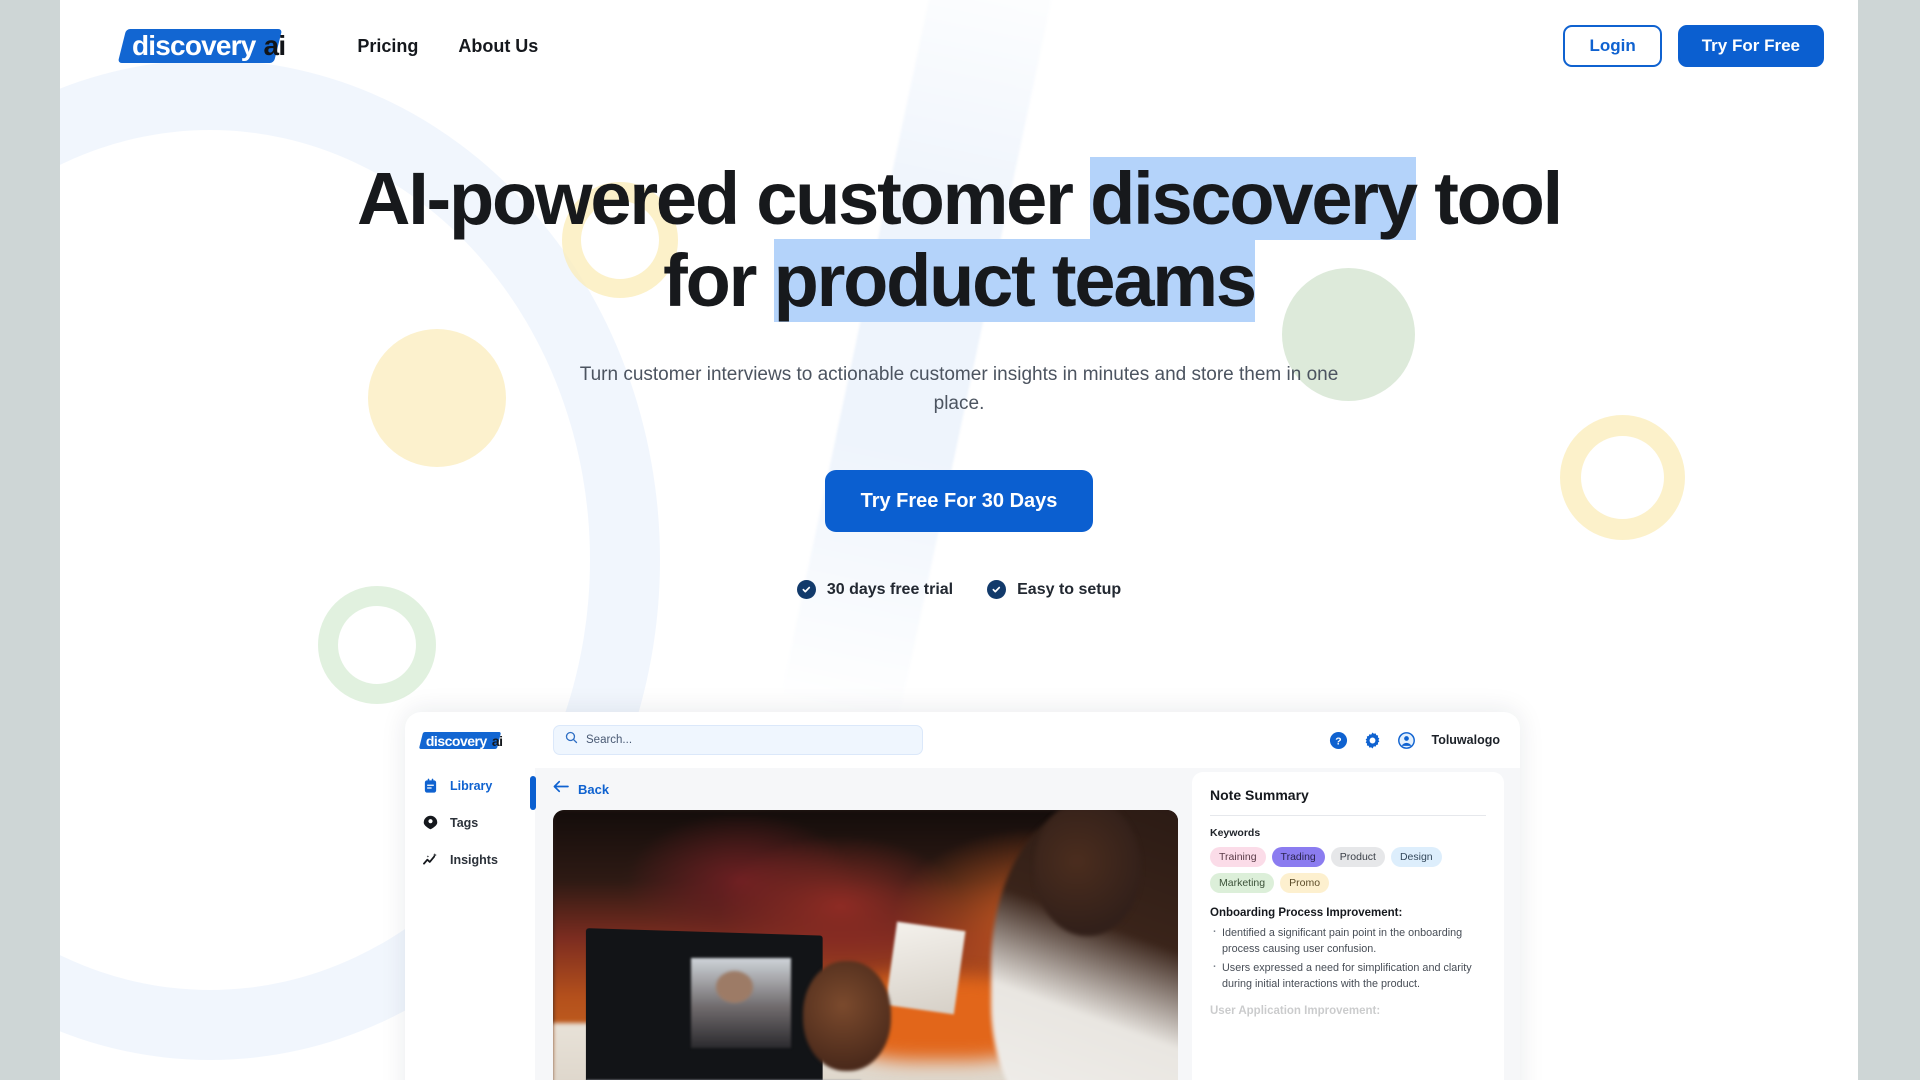 The height and width of the screenshot is (1080, 1920). I want to click on photo-paper, so click(925, 968).